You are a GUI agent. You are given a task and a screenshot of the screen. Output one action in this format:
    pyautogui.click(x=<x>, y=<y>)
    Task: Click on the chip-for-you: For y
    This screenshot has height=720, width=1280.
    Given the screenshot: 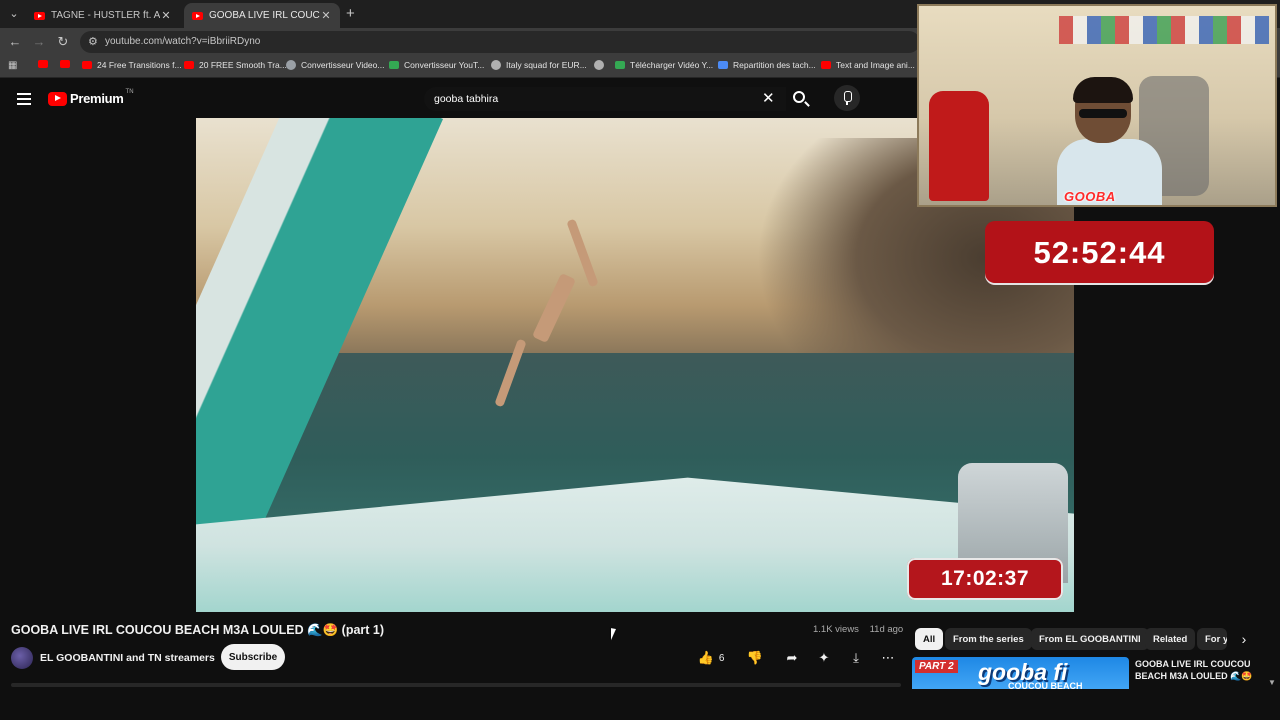 What is the action you would take?
    pyautogui.click(x=1212, y=639)
    